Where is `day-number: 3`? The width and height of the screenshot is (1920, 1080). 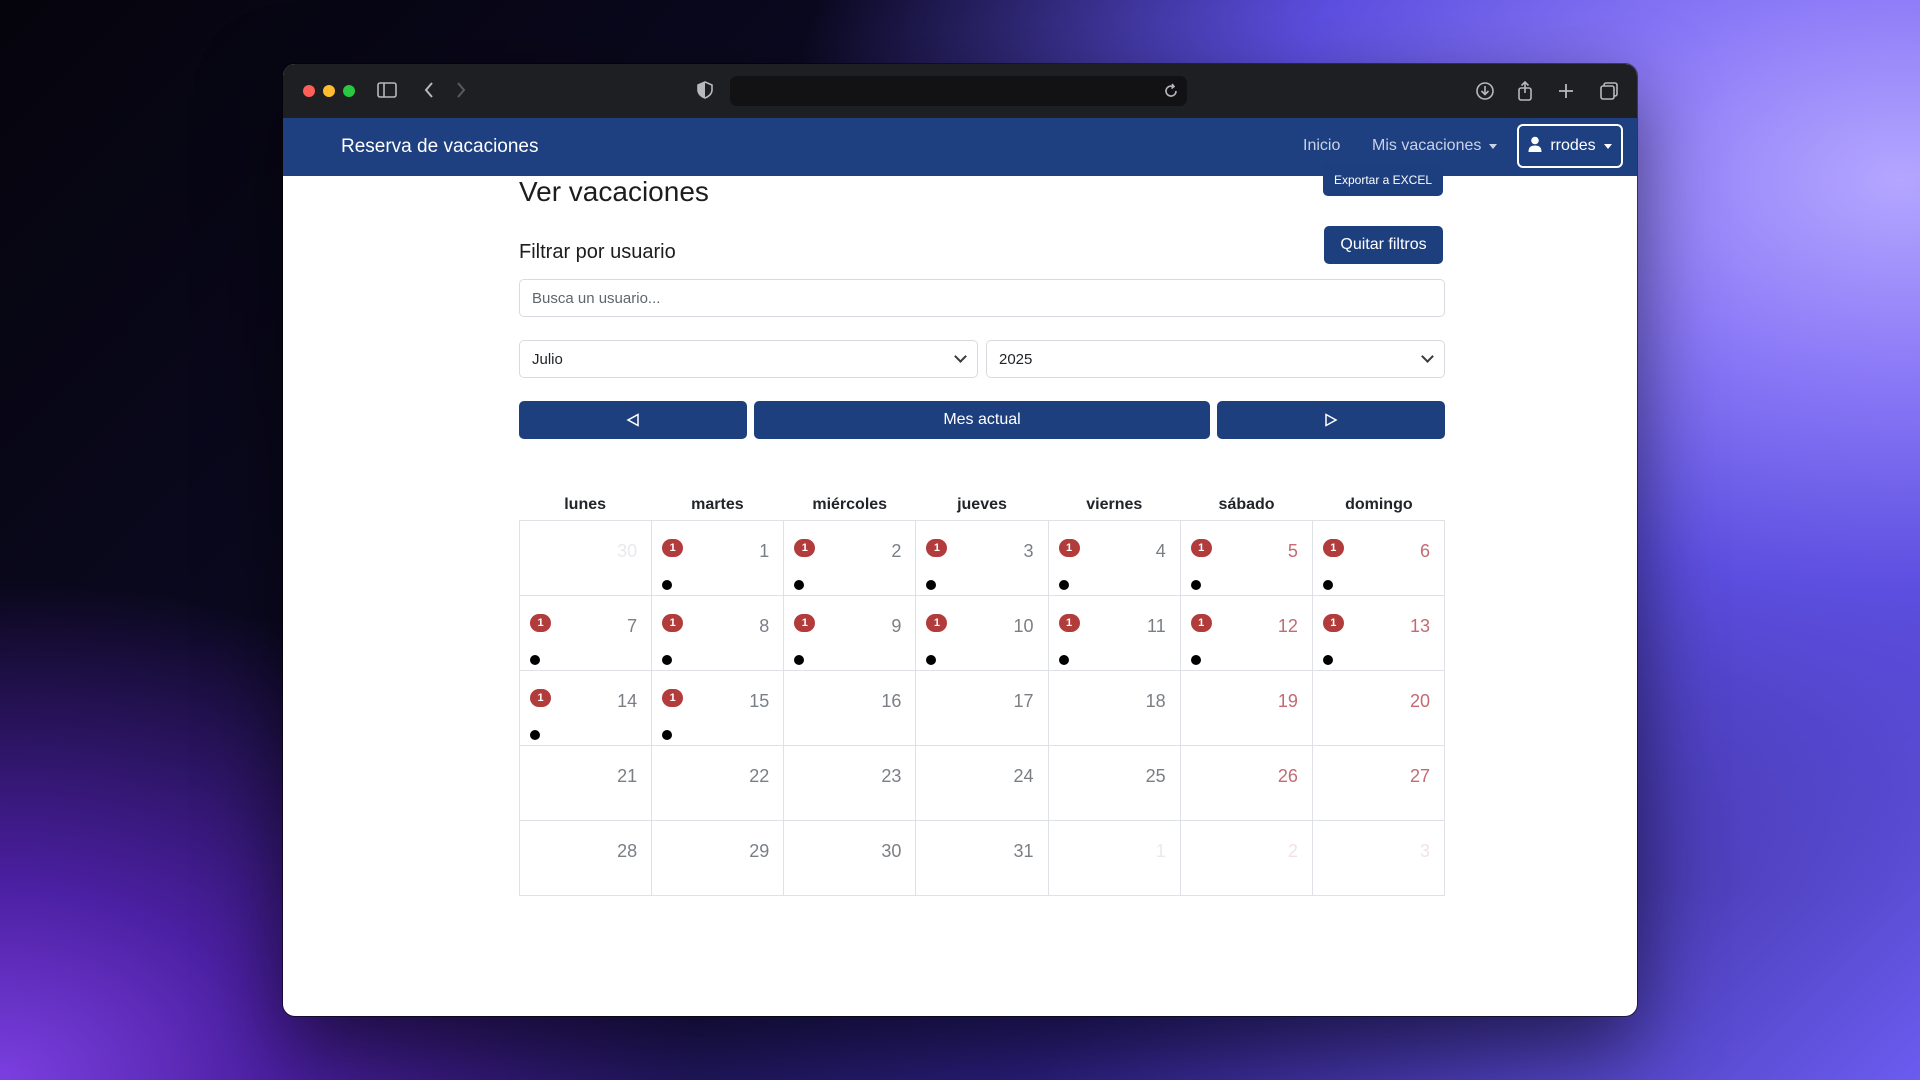 day-number: 3 is located at coordinates (1424, 851).